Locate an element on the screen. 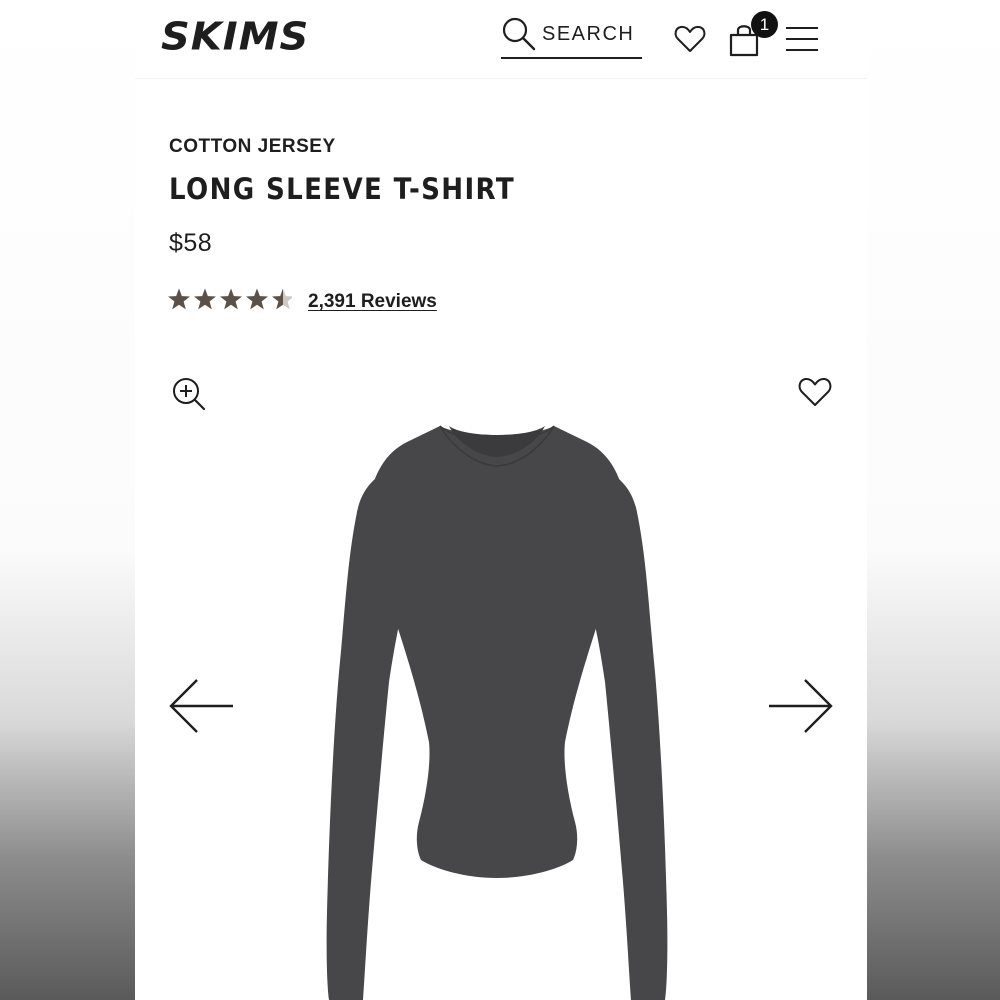 The width and height of the screenshot is (1000, 1000). product-price: $58 is located at coordinates (191, 243).